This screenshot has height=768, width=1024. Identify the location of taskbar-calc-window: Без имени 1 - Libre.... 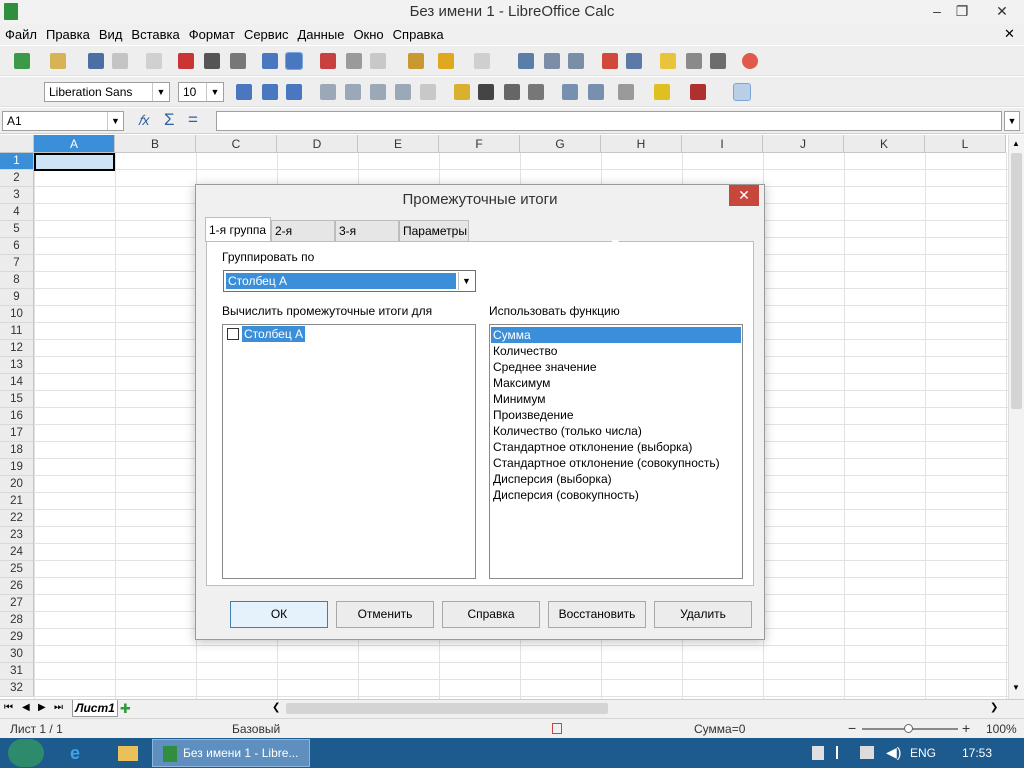
(231, 753).